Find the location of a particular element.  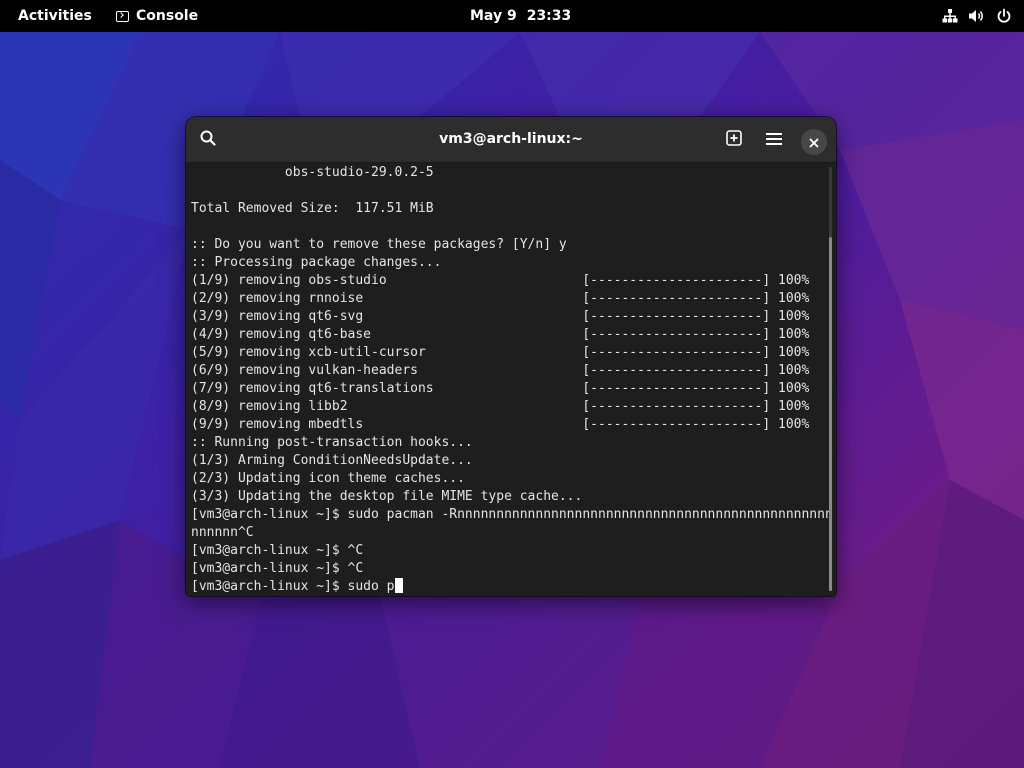

time-label: 23:33 is located at coordinates (549, 16).